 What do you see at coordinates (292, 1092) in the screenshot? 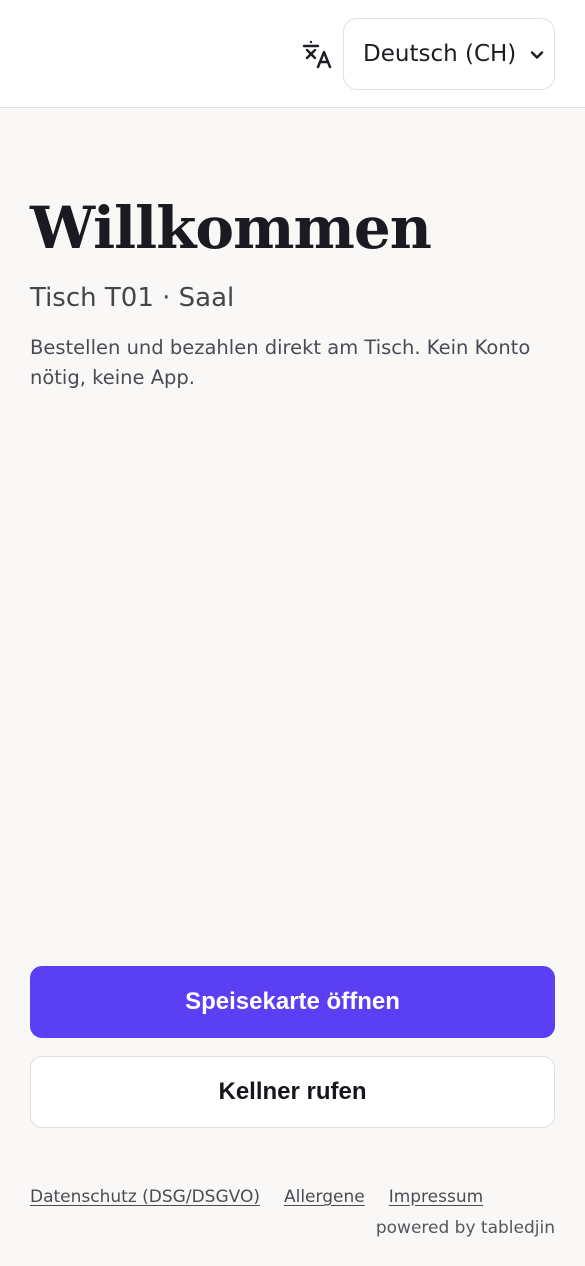
I see `call-waiter-button: Kellner rufen` at bounding box center [292, 1092].